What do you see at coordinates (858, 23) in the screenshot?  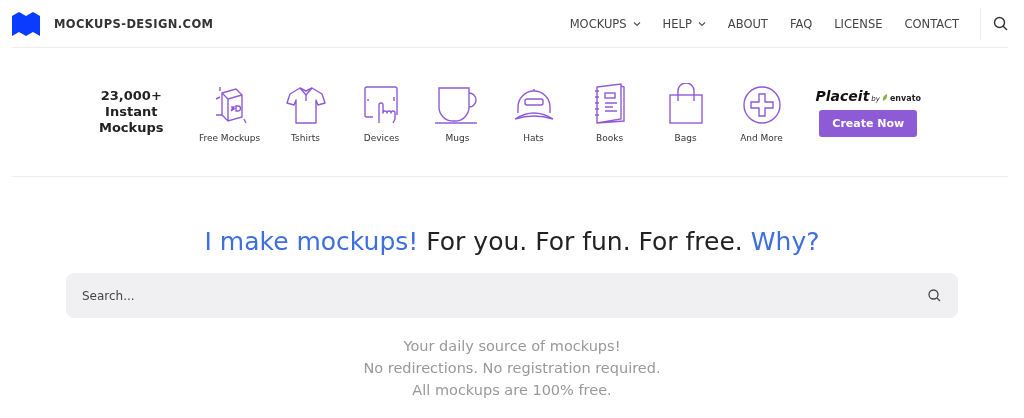 I see `nav-link: LICENSE` at bounding box center [858, 23].